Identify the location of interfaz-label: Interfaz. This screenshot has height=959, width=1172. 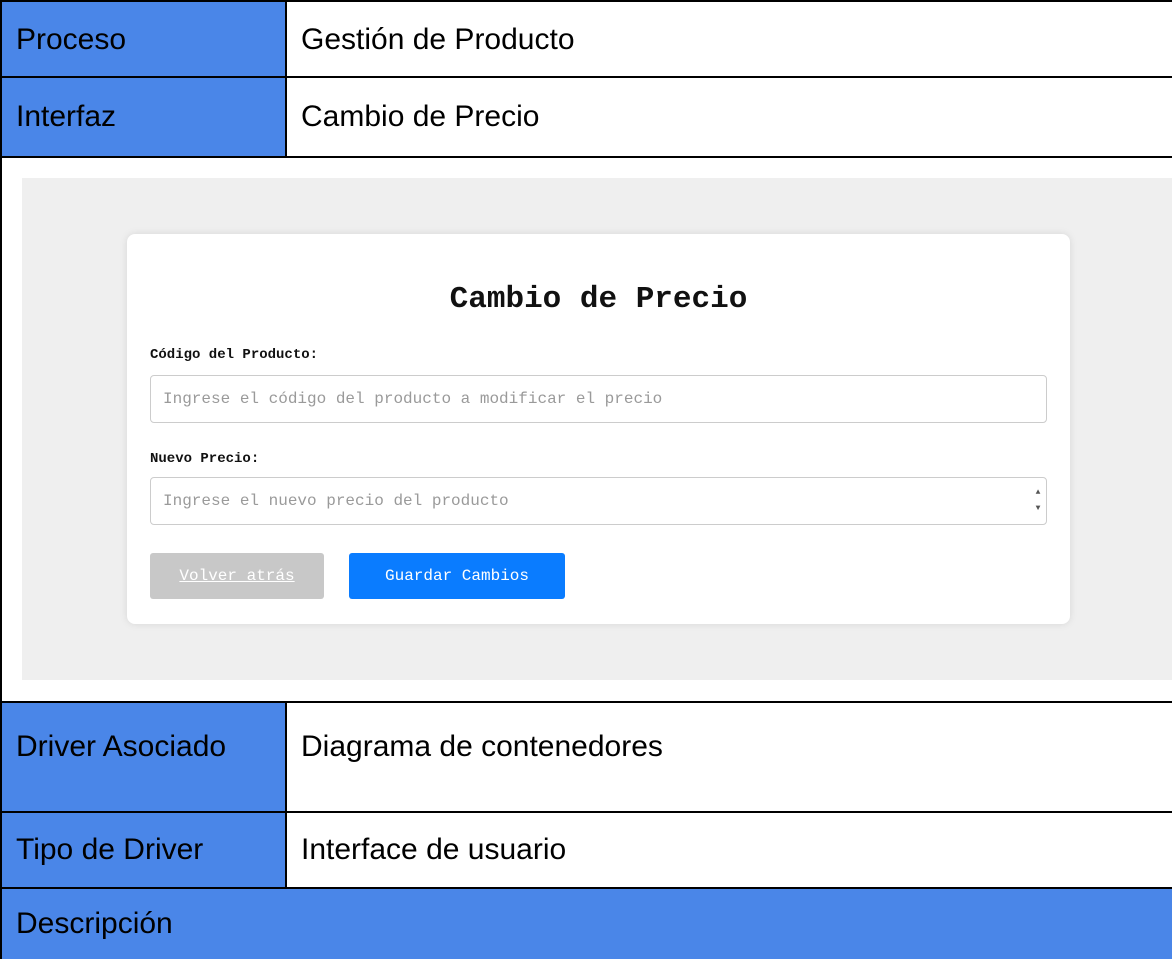
(144, 117).